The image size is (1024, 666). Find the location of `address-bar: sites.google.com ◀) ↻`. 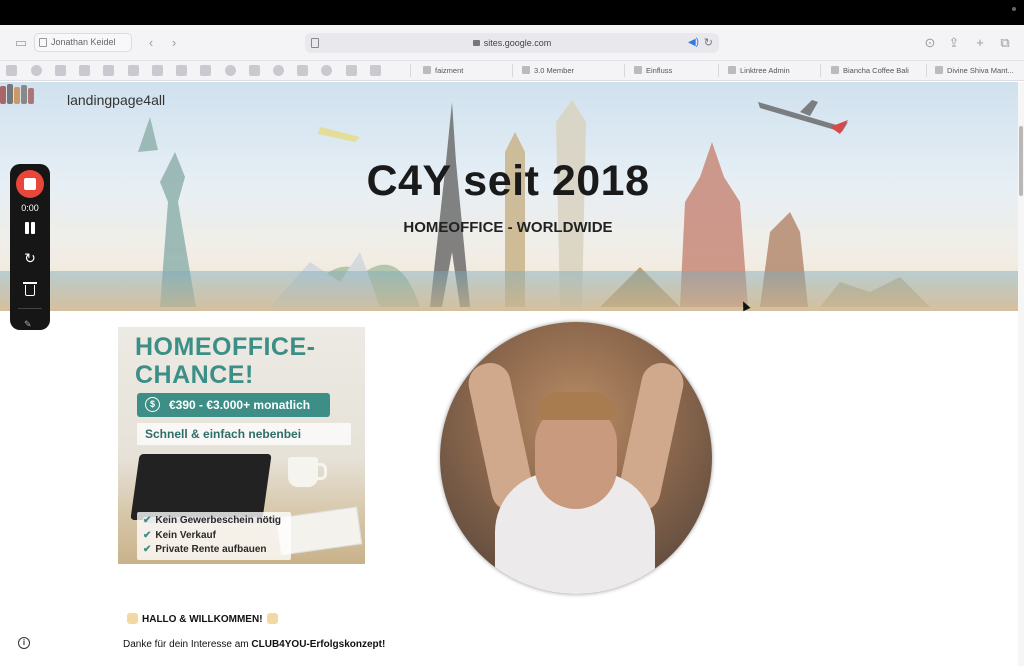

address-bar: sites.google.com ◀) ↻ is located at coordinates (512, 43).